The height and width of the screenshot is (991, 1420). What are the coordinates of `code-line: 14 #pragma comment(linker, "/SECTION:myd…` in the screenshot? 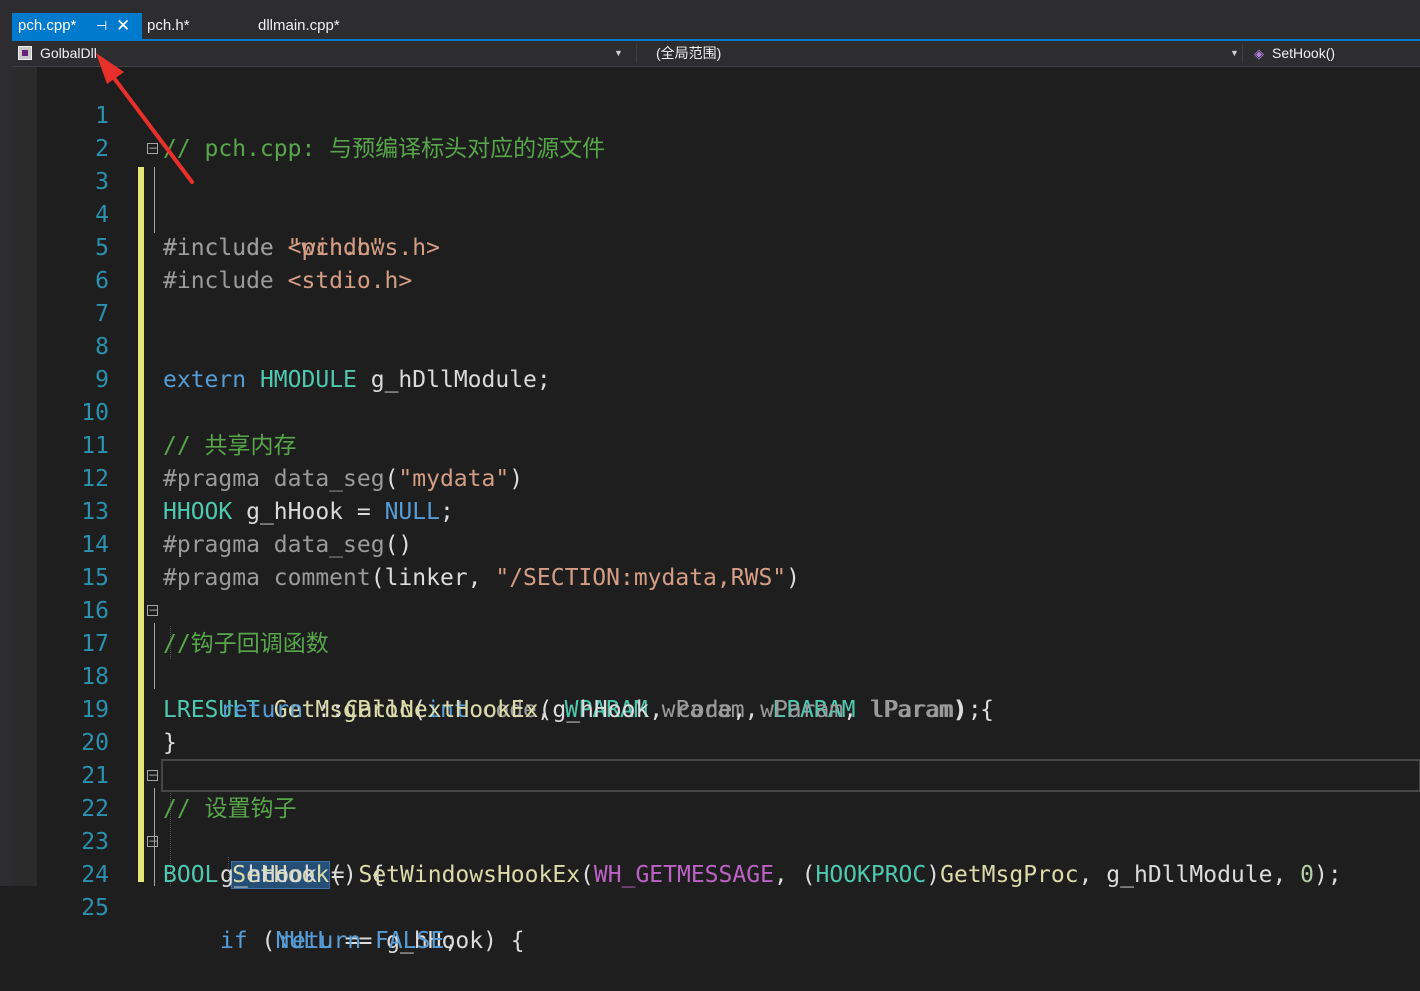 It's located at (728, 543).